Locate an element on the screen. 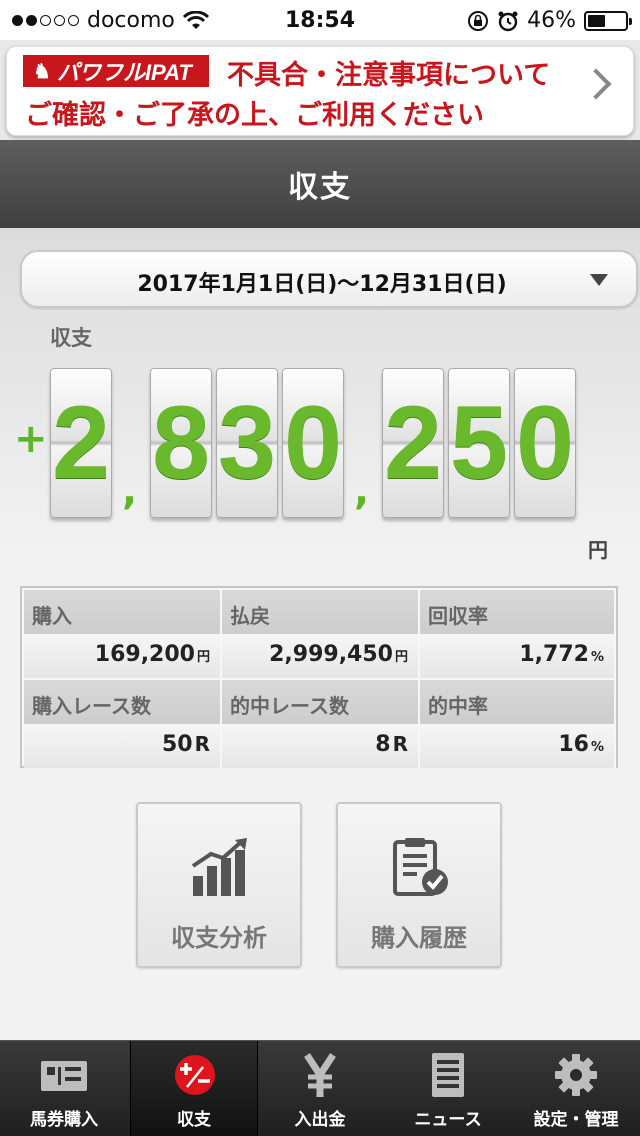 Image resolution: width=640 pixels, height=1136 pixels. tab-bar: 馬券購入 収支 入出金 ニュース 設定・管理 is located at coordinates (320, 1088).